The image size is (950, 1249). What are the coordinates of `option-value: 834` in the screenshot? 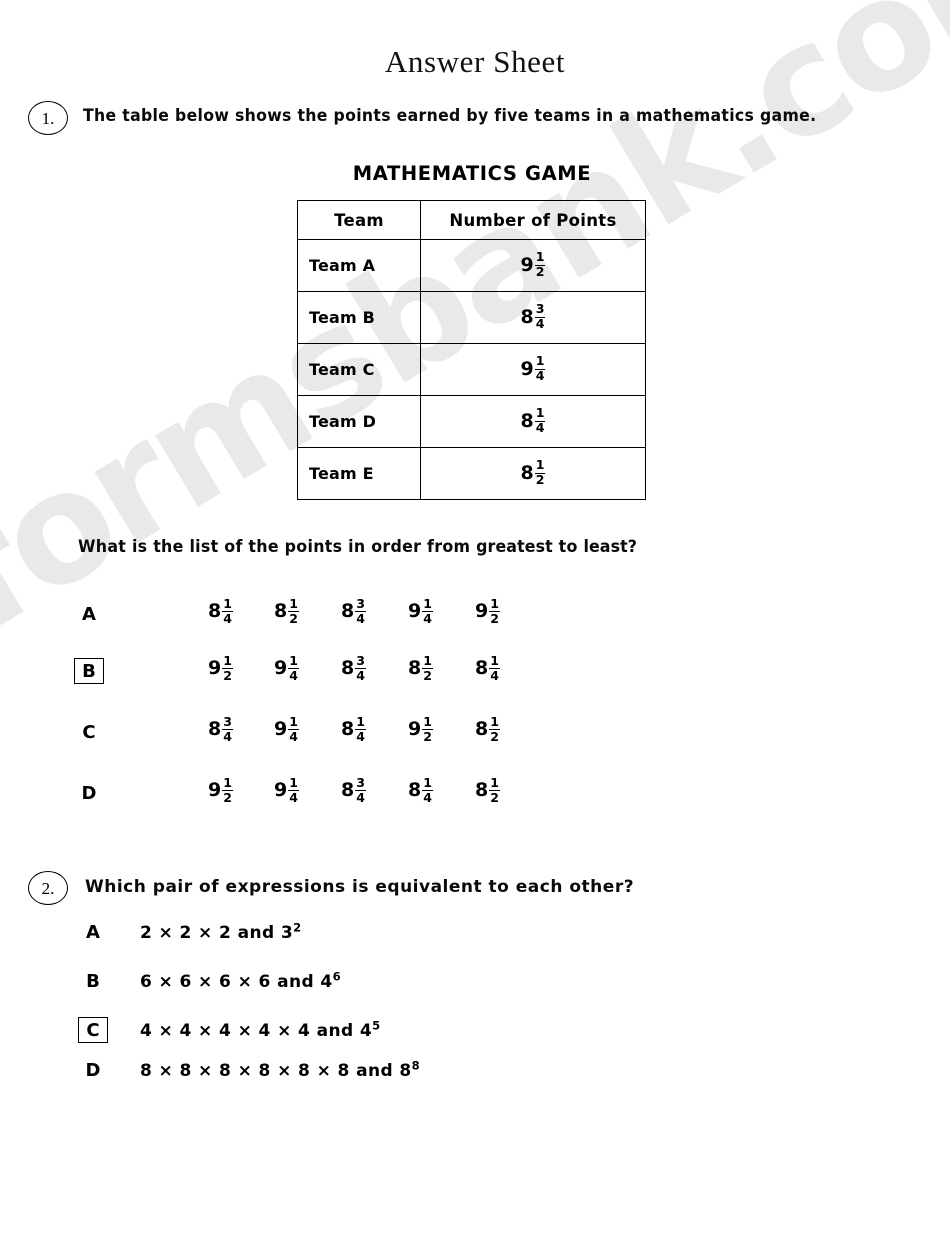 It's located at (353, 667).